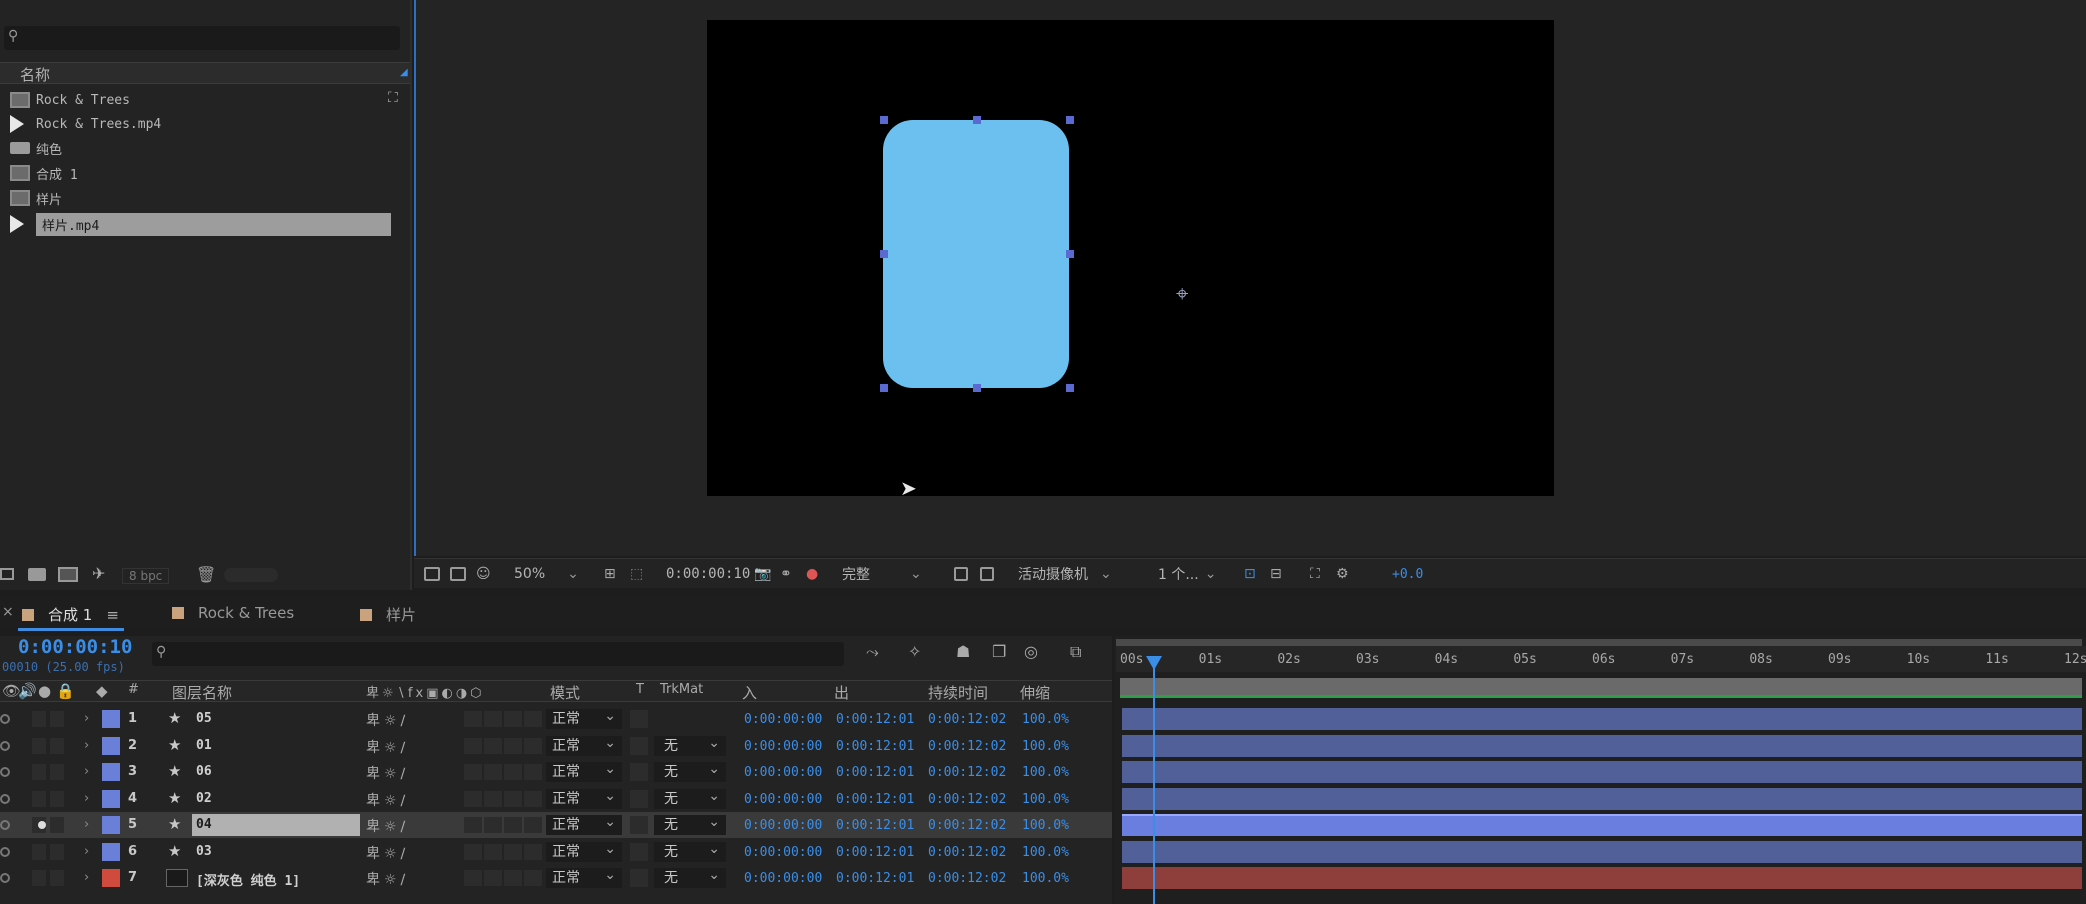  I want to click on project-item: 样片, so click(205, 198).